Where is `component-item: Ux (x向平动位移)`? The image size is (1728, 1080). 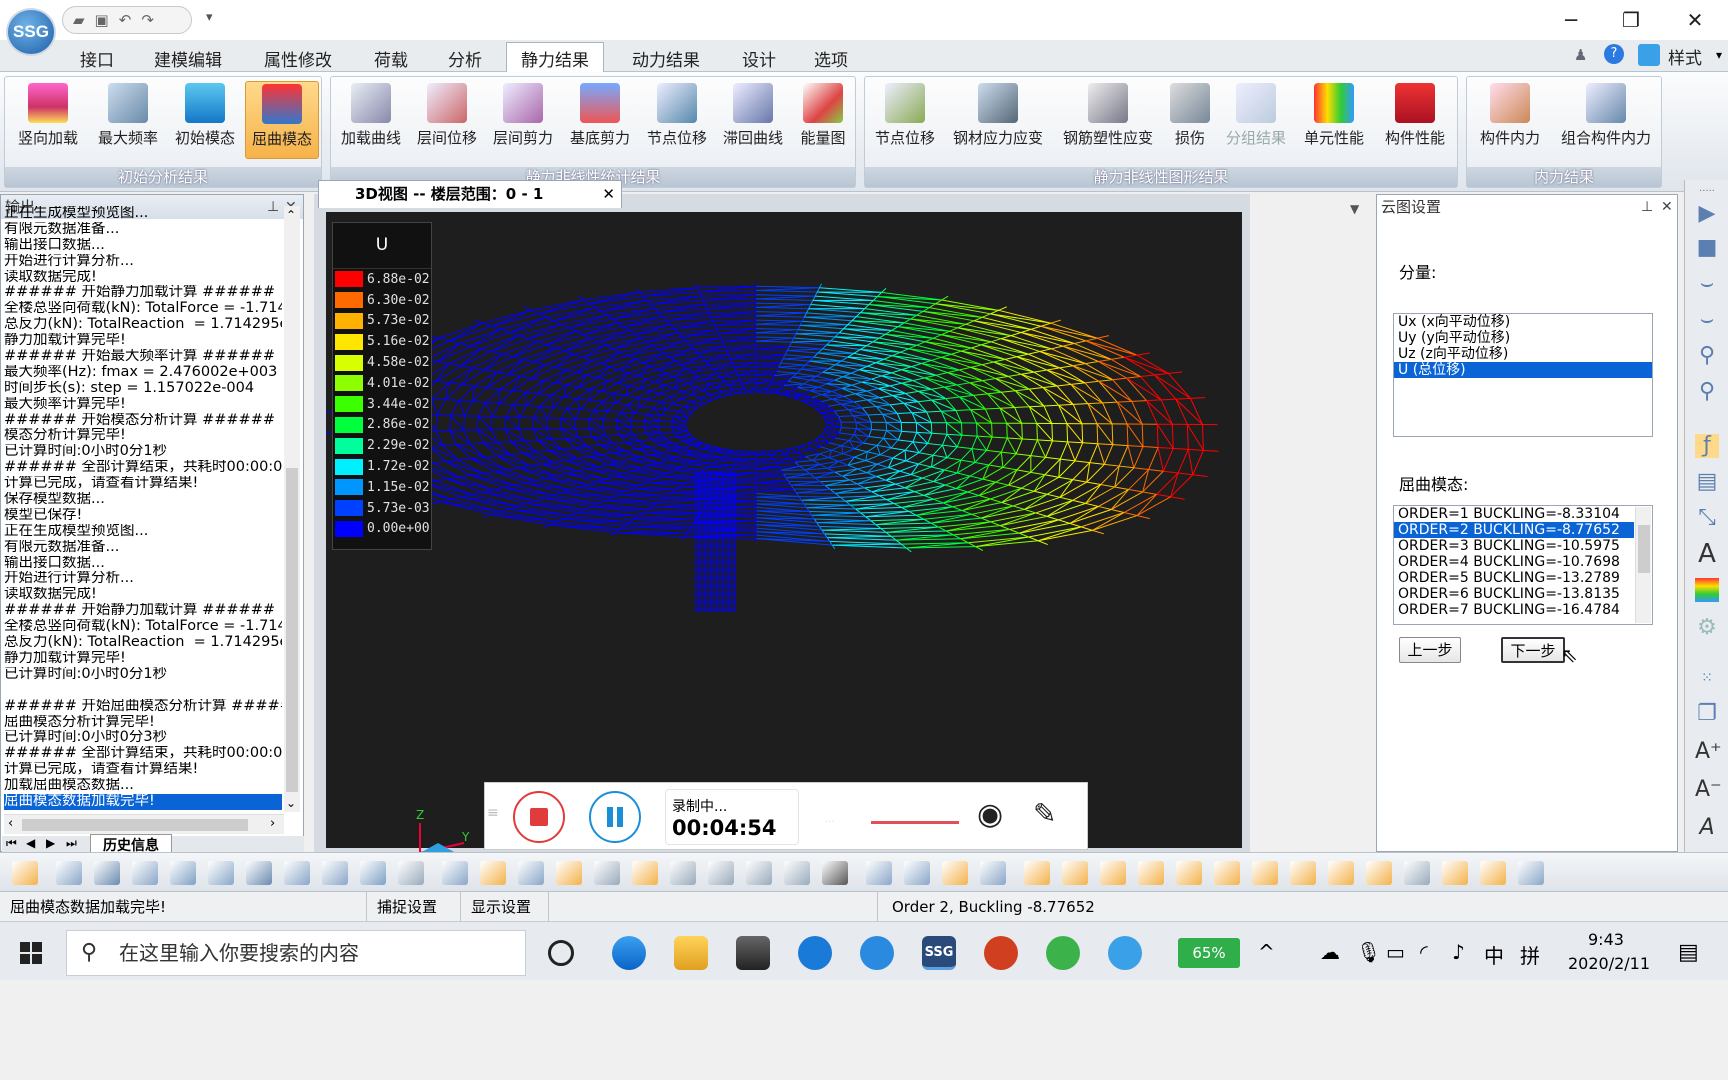 component-item: Ux (x向平动位移) is located at coordinates (1523, 322).